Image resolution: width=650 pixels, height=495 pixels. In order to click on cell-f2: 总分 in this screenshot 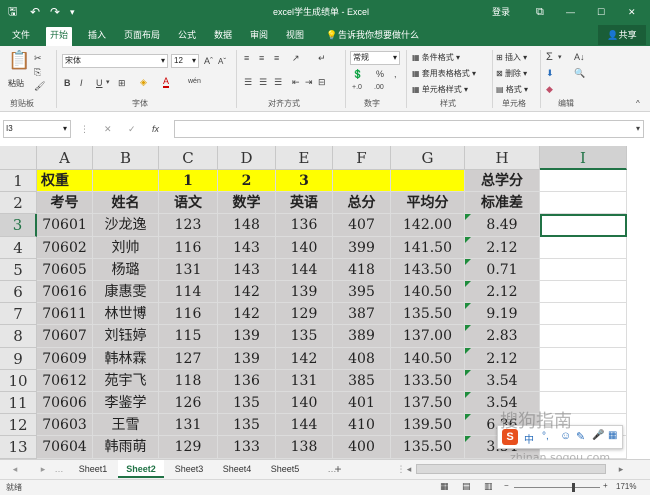, I will do `click(362, 203)`.